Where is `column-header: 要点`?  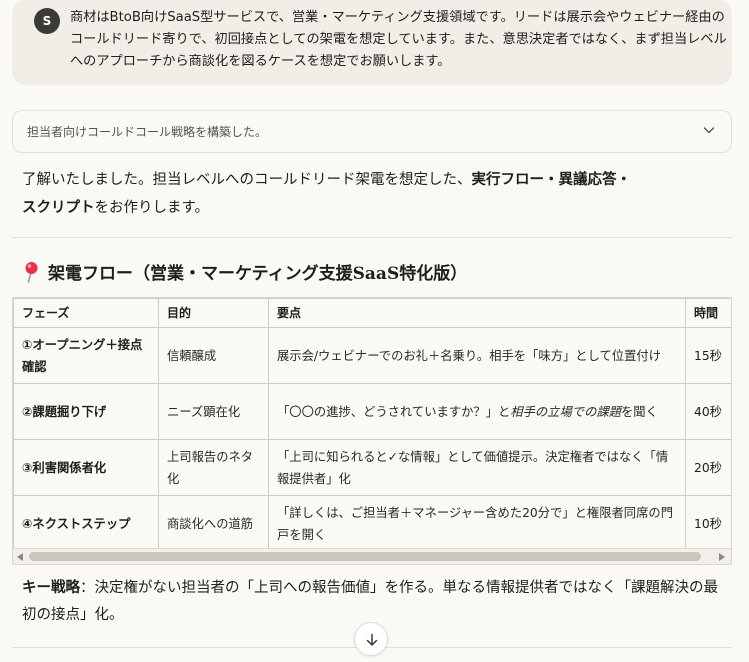 column-header: 要点 is located at coordinates (477, 313).